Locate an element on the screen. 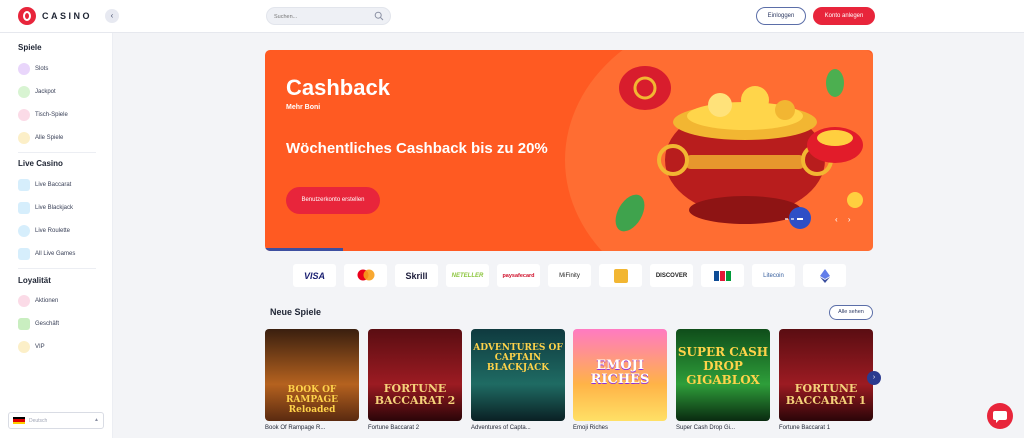 The image size is (1024, 438). game-tile-super-cash-drop: SUPER CASH DROP GIGABLOX is located at coordinates (723, 375).